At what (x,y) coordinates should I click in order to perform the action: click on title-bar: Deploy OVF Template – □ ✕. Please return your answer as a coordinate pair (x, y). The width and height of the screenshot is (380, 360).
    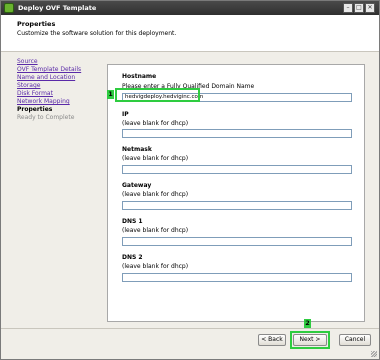
    Looking at the image, I should click on (190, 8).